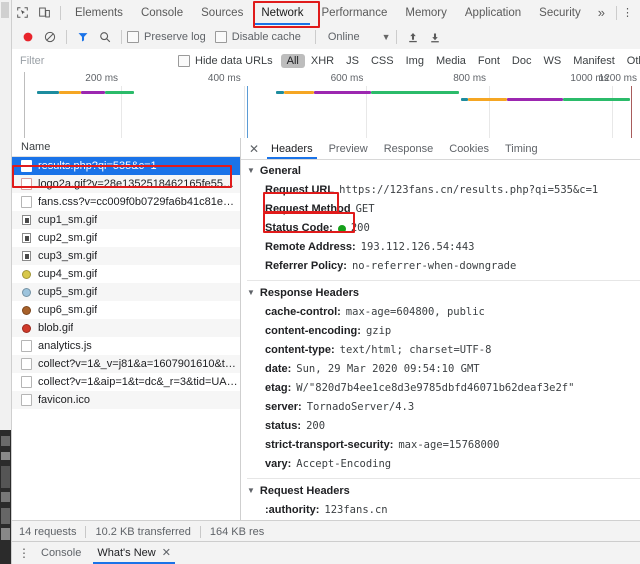 The width and height of the screenshot is (640, 564). I want to click on general-section-header: ▼ General, so click(443, 171).